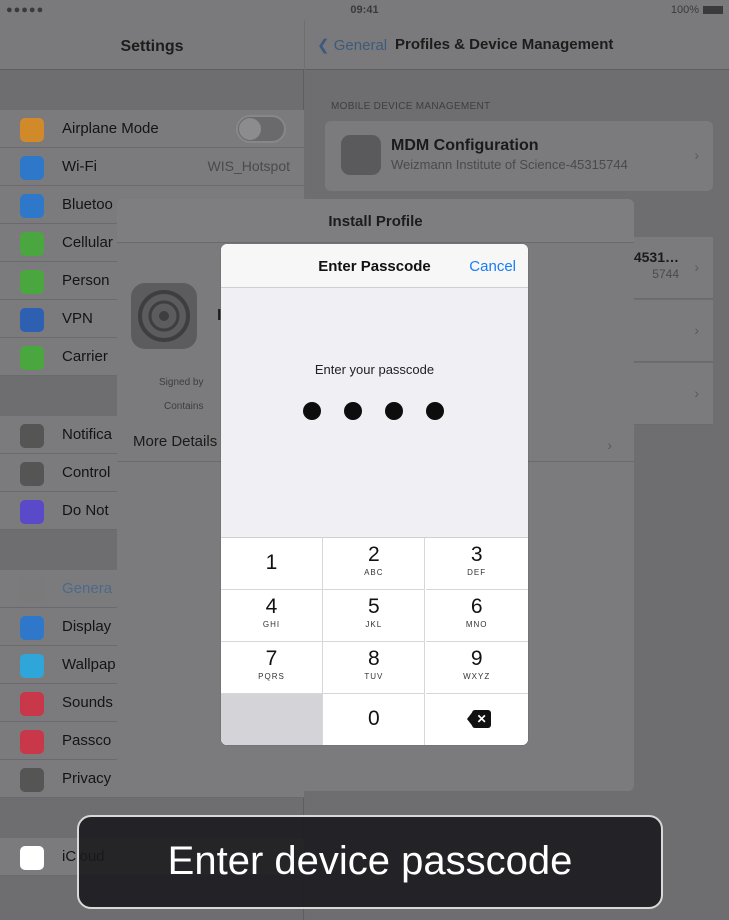 The height and width of the screenshot is (920, 729). I want to click on key-digit: 0, so click(373, 718).